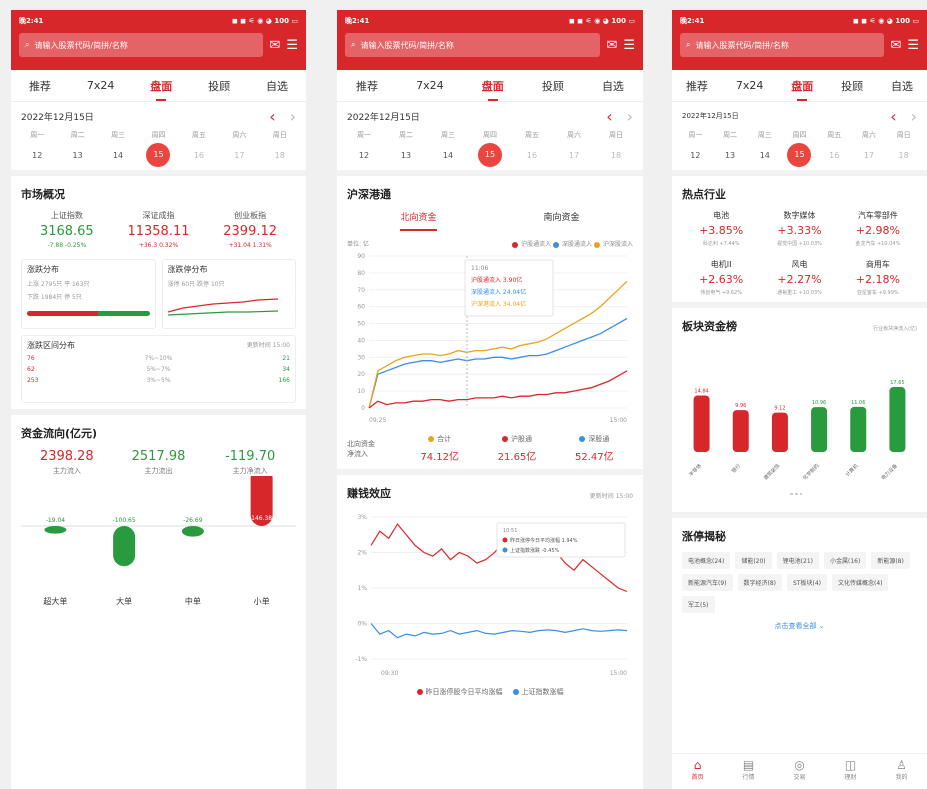  I want to click on concept-chip: 军工(5), so click(698, 604).